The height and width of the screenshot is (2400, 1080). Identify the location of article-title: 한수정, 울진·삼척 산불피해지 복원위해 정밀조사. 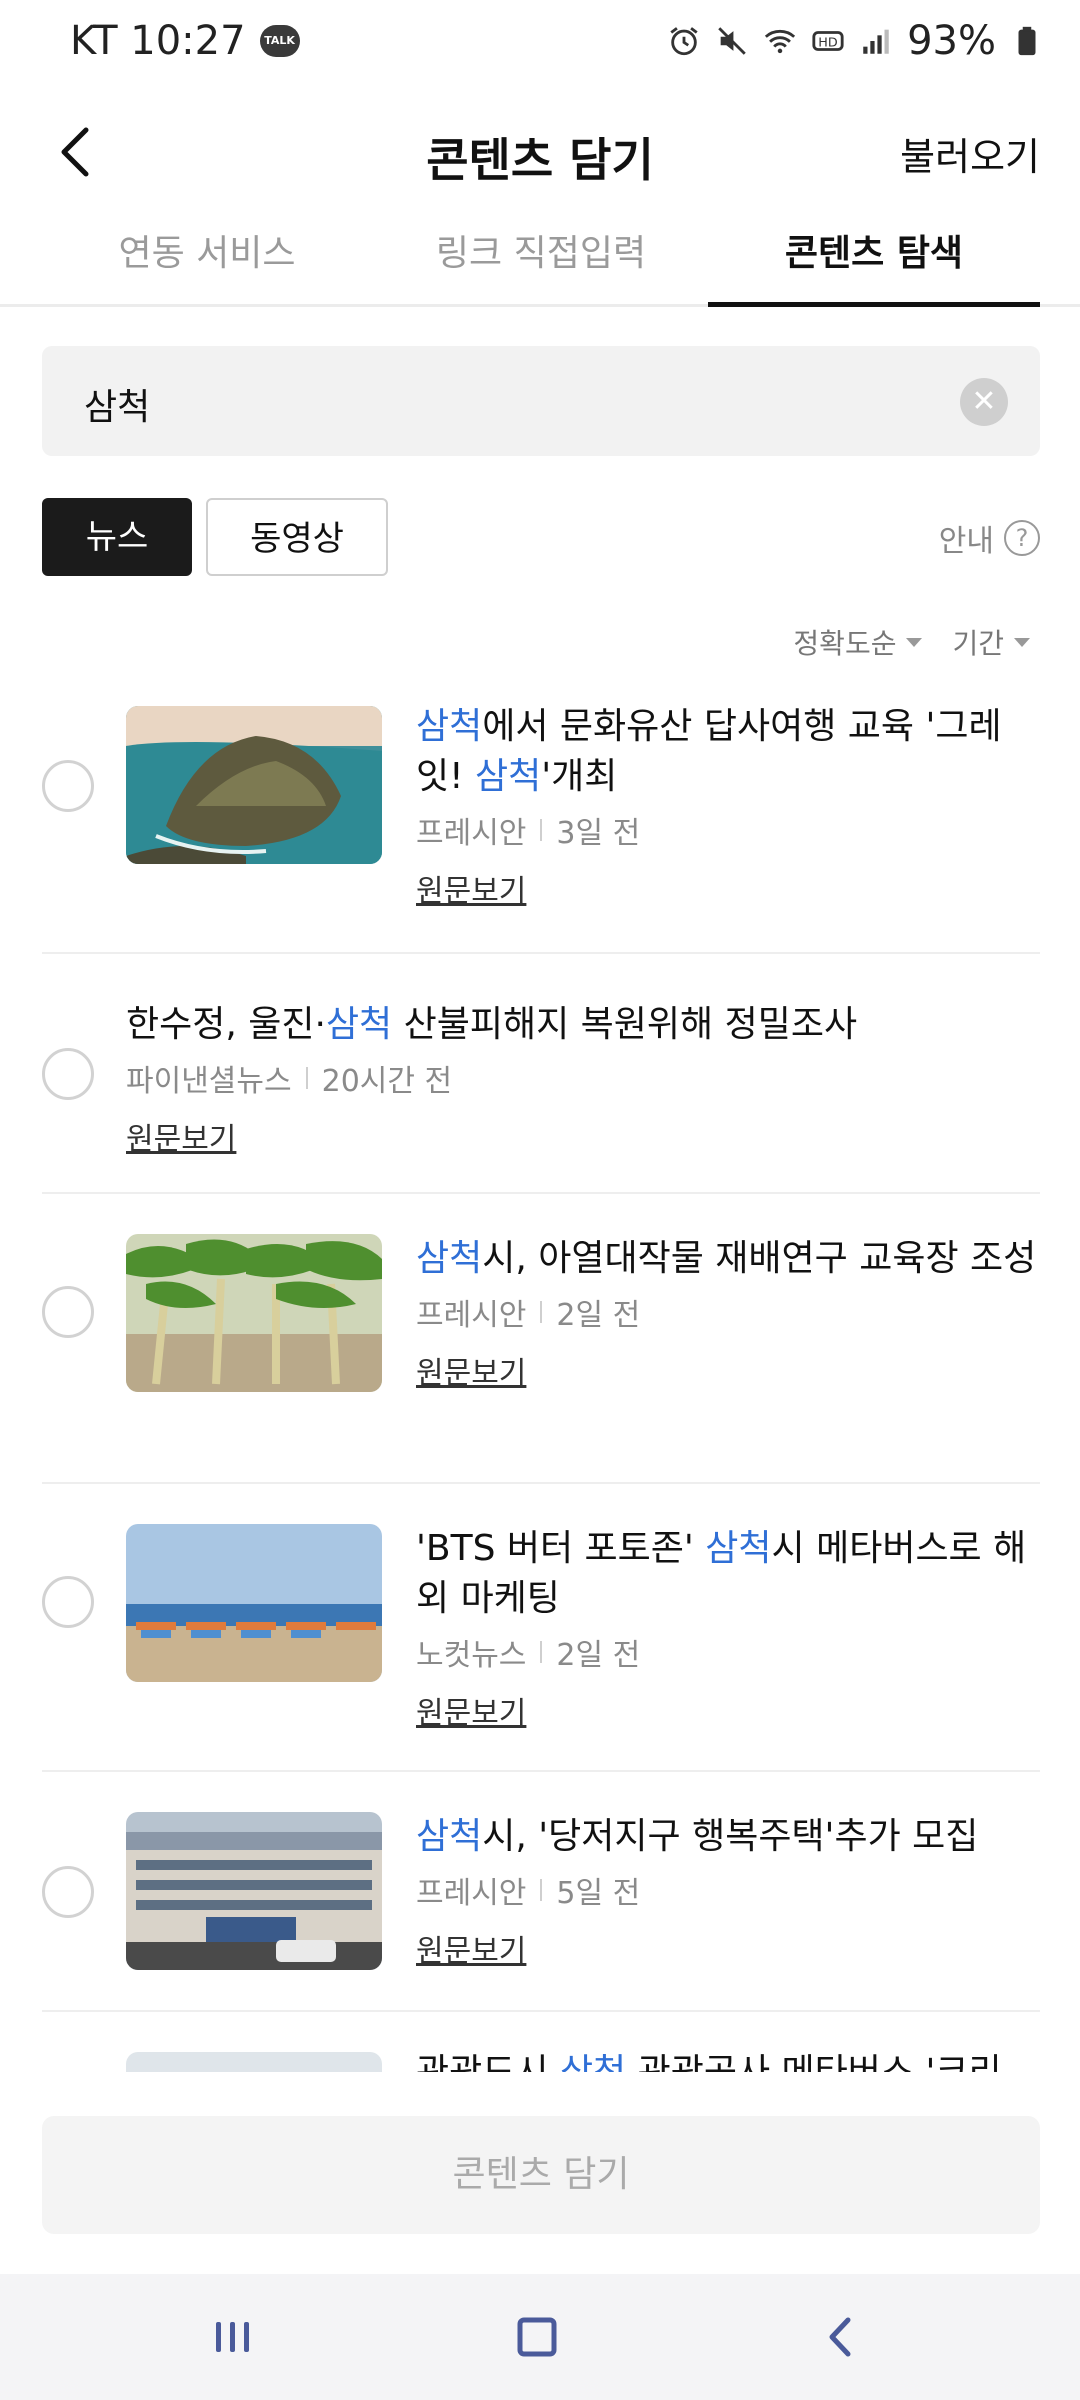
(583, 1025).